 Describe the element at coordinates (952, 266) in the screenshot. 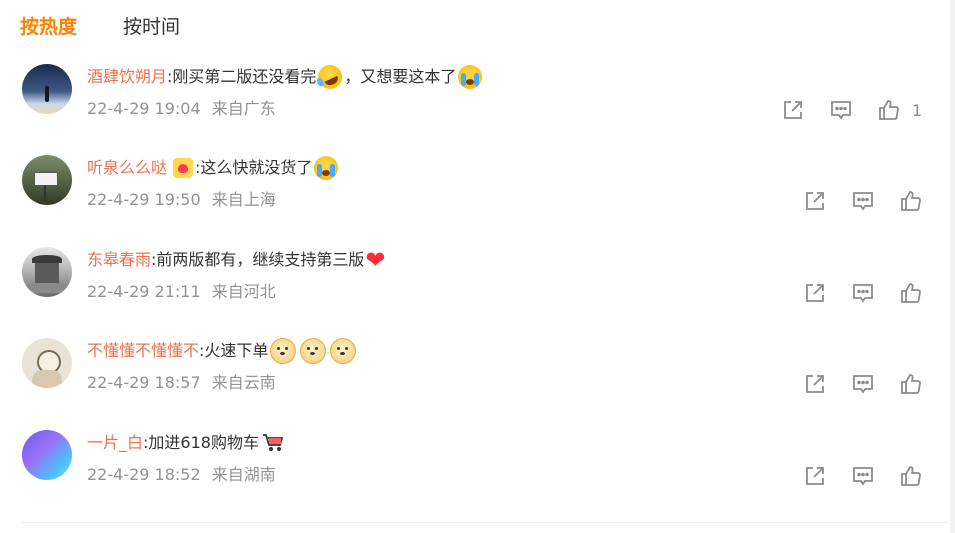

I see `scrollbar-track` at that location.